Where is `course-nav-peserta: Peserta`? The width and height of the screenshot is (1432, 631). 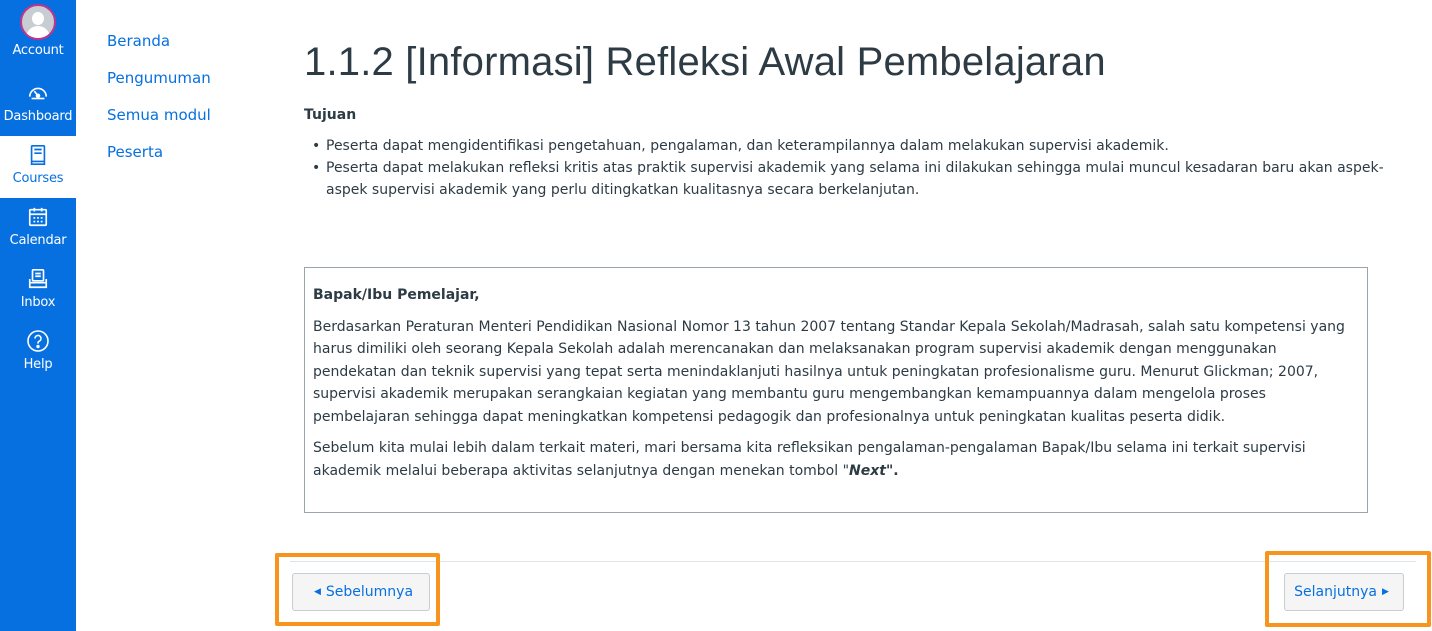 course-nav-peserta: Peserta is located at coordinates (187, 159).